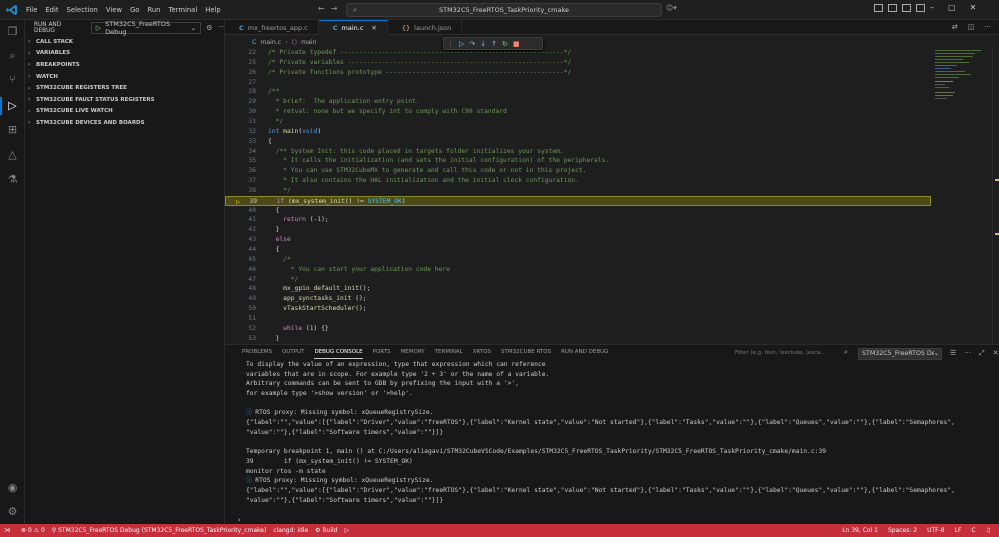  Describe the element at coordinates (472, 44) in the screenshot. I see `step-over-icon: ↷` at that location.